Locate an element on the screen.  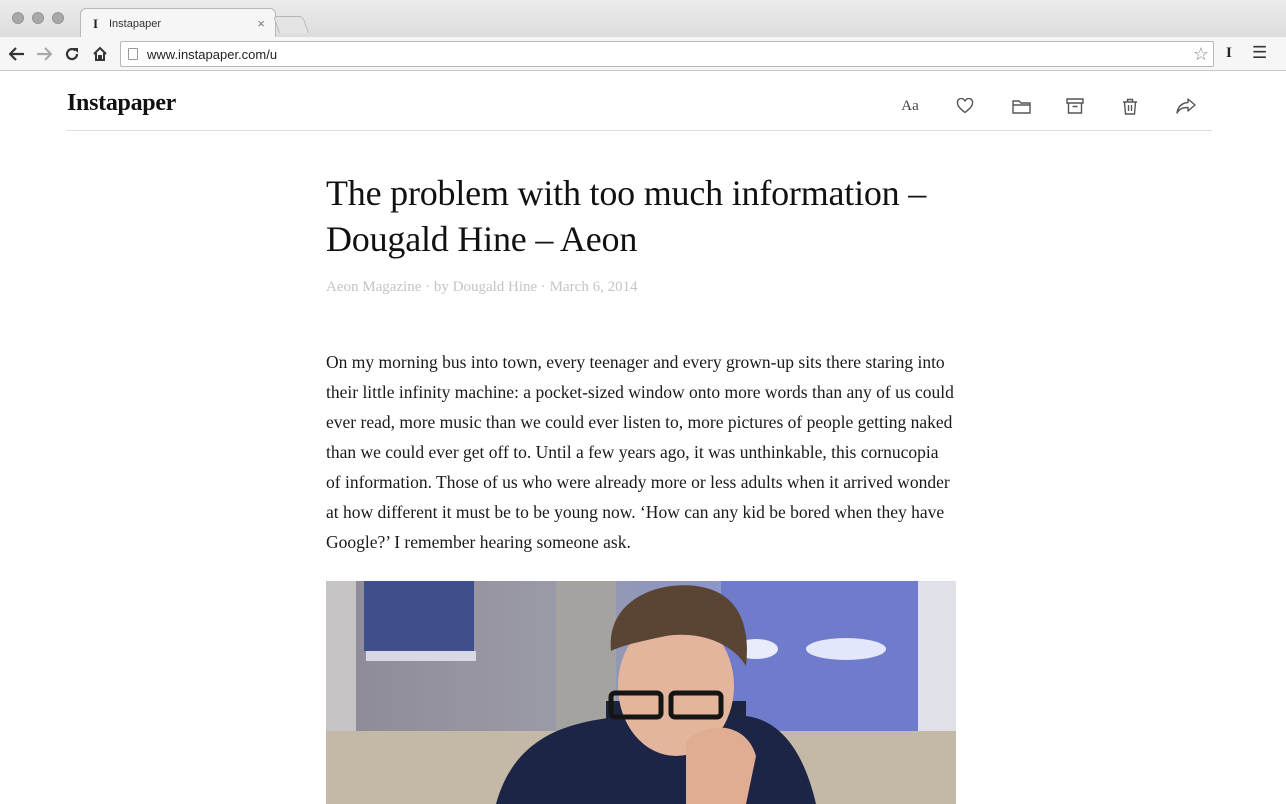
close-tab-icon: × is located at coordinates (261, 23).